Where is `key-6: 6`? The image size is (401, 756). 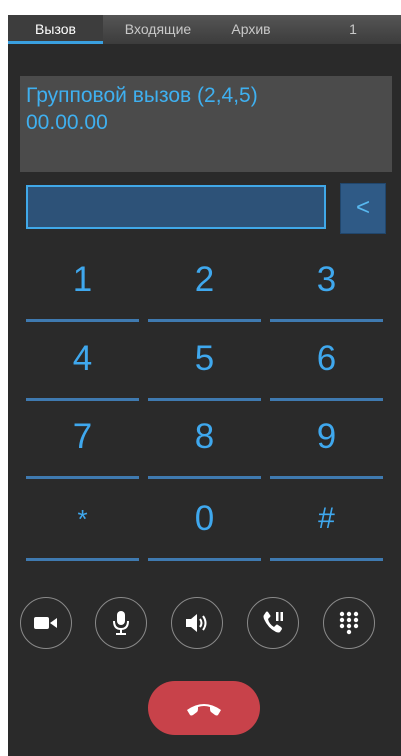
key-6: 6 is located at coordinates (326, 365).